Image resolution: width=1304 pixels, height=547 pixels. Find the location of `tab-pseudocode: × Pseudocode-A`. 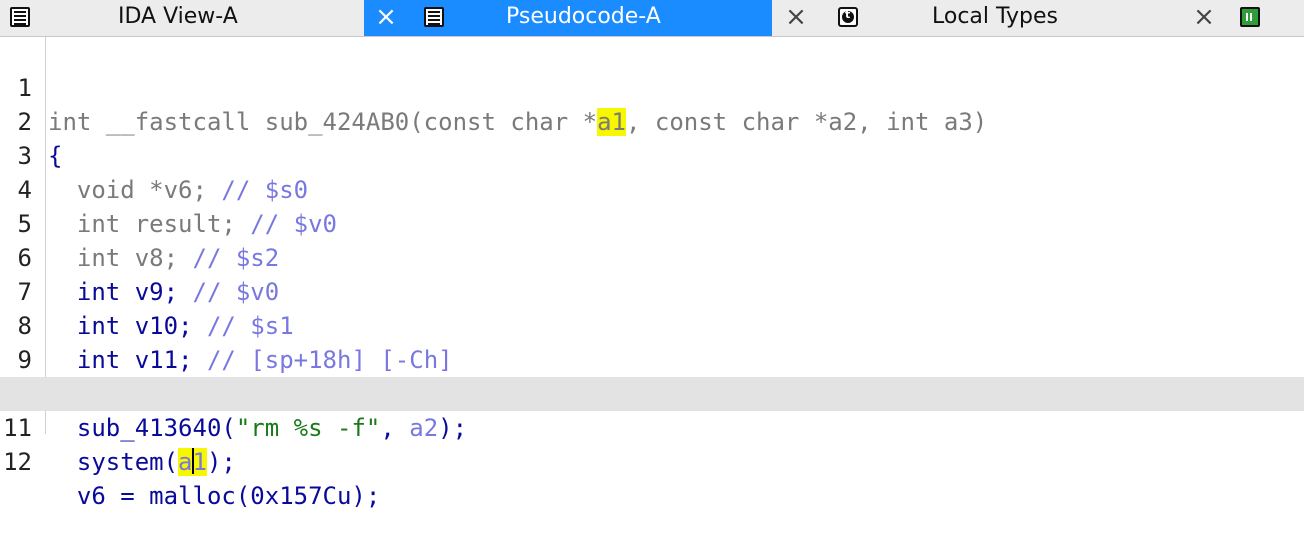

tab-pseudocode: × Pseudocode-A is located at coordinates (568, 18).